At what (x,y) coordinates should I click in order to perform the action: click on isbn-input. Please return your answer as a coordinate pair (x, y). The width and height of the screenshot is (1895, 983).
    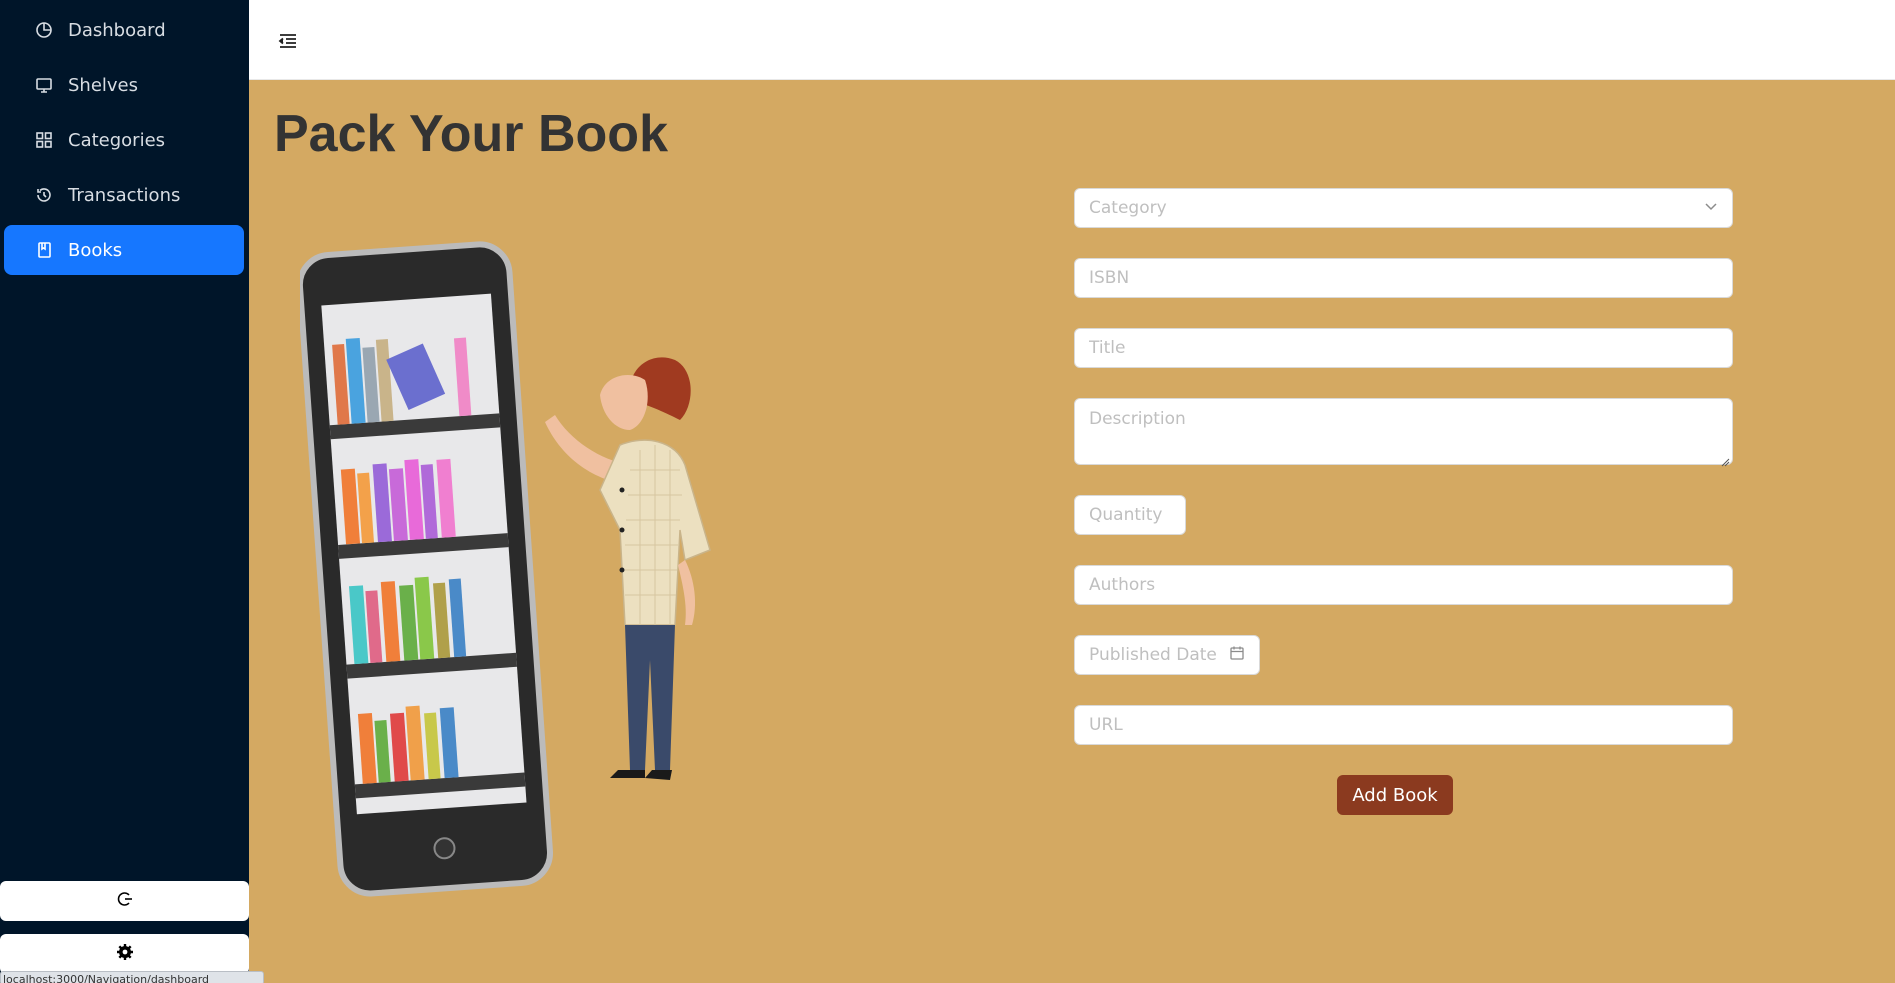
    Looking at the image, I should click on (1410, 278).